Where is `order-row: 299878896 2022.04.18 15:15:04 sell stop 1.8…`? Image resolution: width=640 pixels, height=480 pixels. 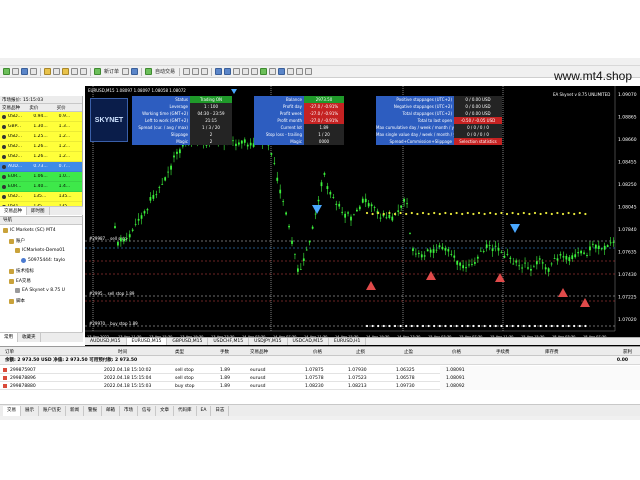 order-row: 299878896 2022.04.18 15:15:04 sell stop 1.8… is located at coordinates (320, 378).